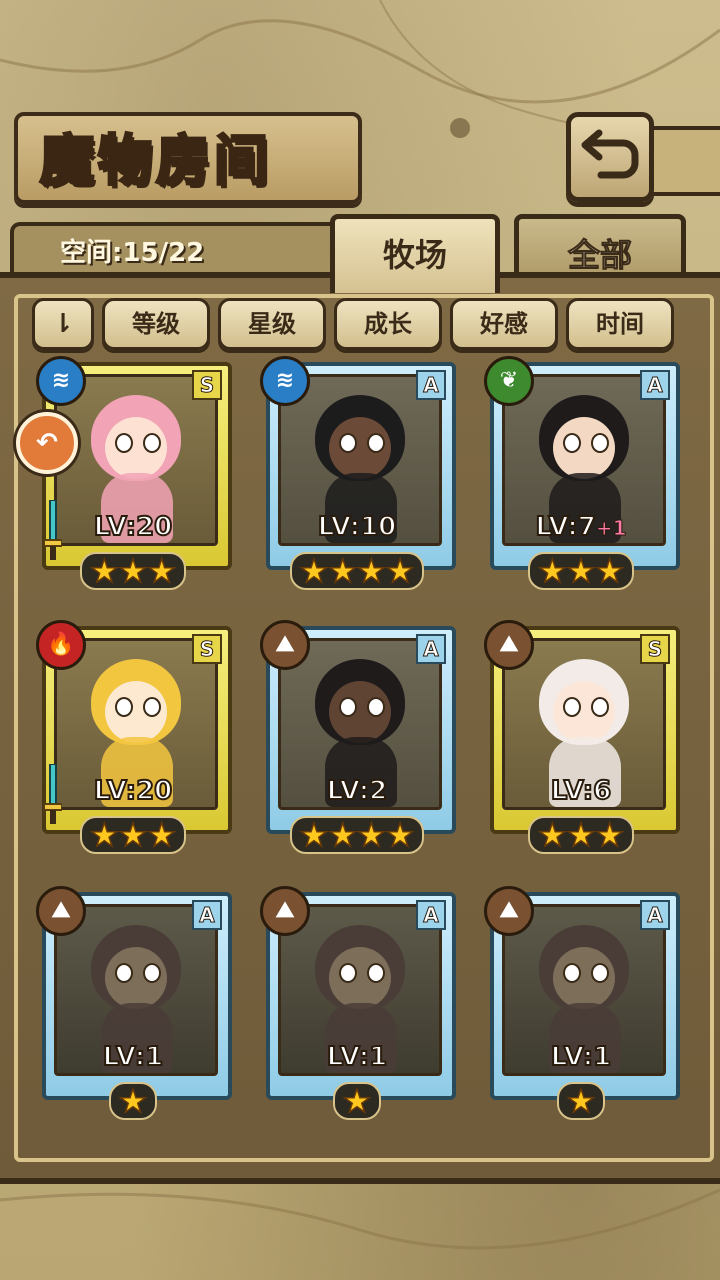 Image resolution: width=720 pixels, height=1280 pixels. What do you see at coordinates (134, 737) in the screenshot?
I see `monster-card: S 🔥 LV:20 ★★★` at bounding box center [134, 737].